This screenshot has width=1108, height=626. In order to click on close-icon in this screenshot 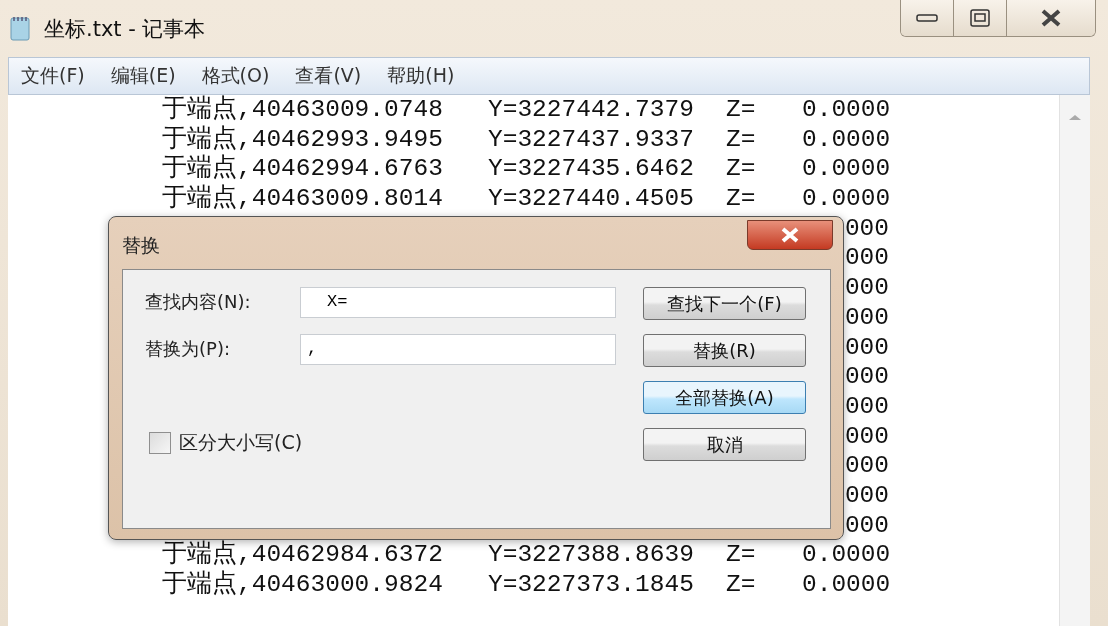, I will do `click(1051, 18)`.